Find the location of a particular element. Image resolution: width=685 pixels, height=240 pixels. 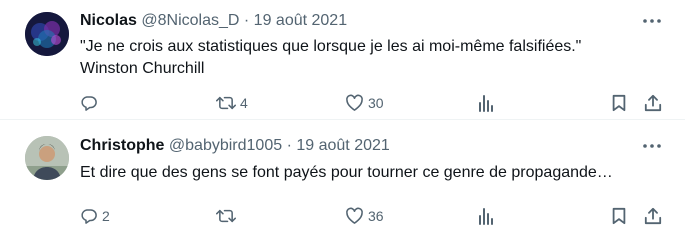

reply-button is located at coordinates (91, 103).